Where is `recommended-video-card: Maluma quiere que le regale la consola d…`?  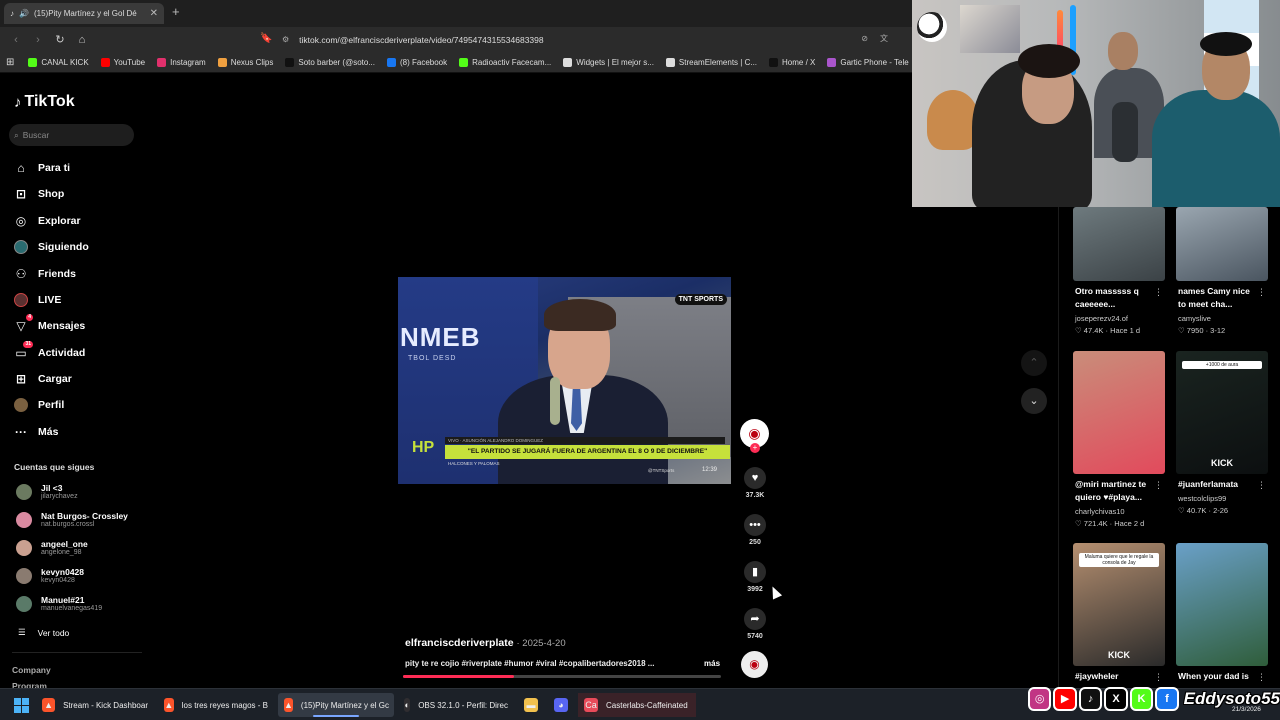
recommended-video-card: Maluma quiere que le regale la consola d… is located at coordinates (1119, 612).